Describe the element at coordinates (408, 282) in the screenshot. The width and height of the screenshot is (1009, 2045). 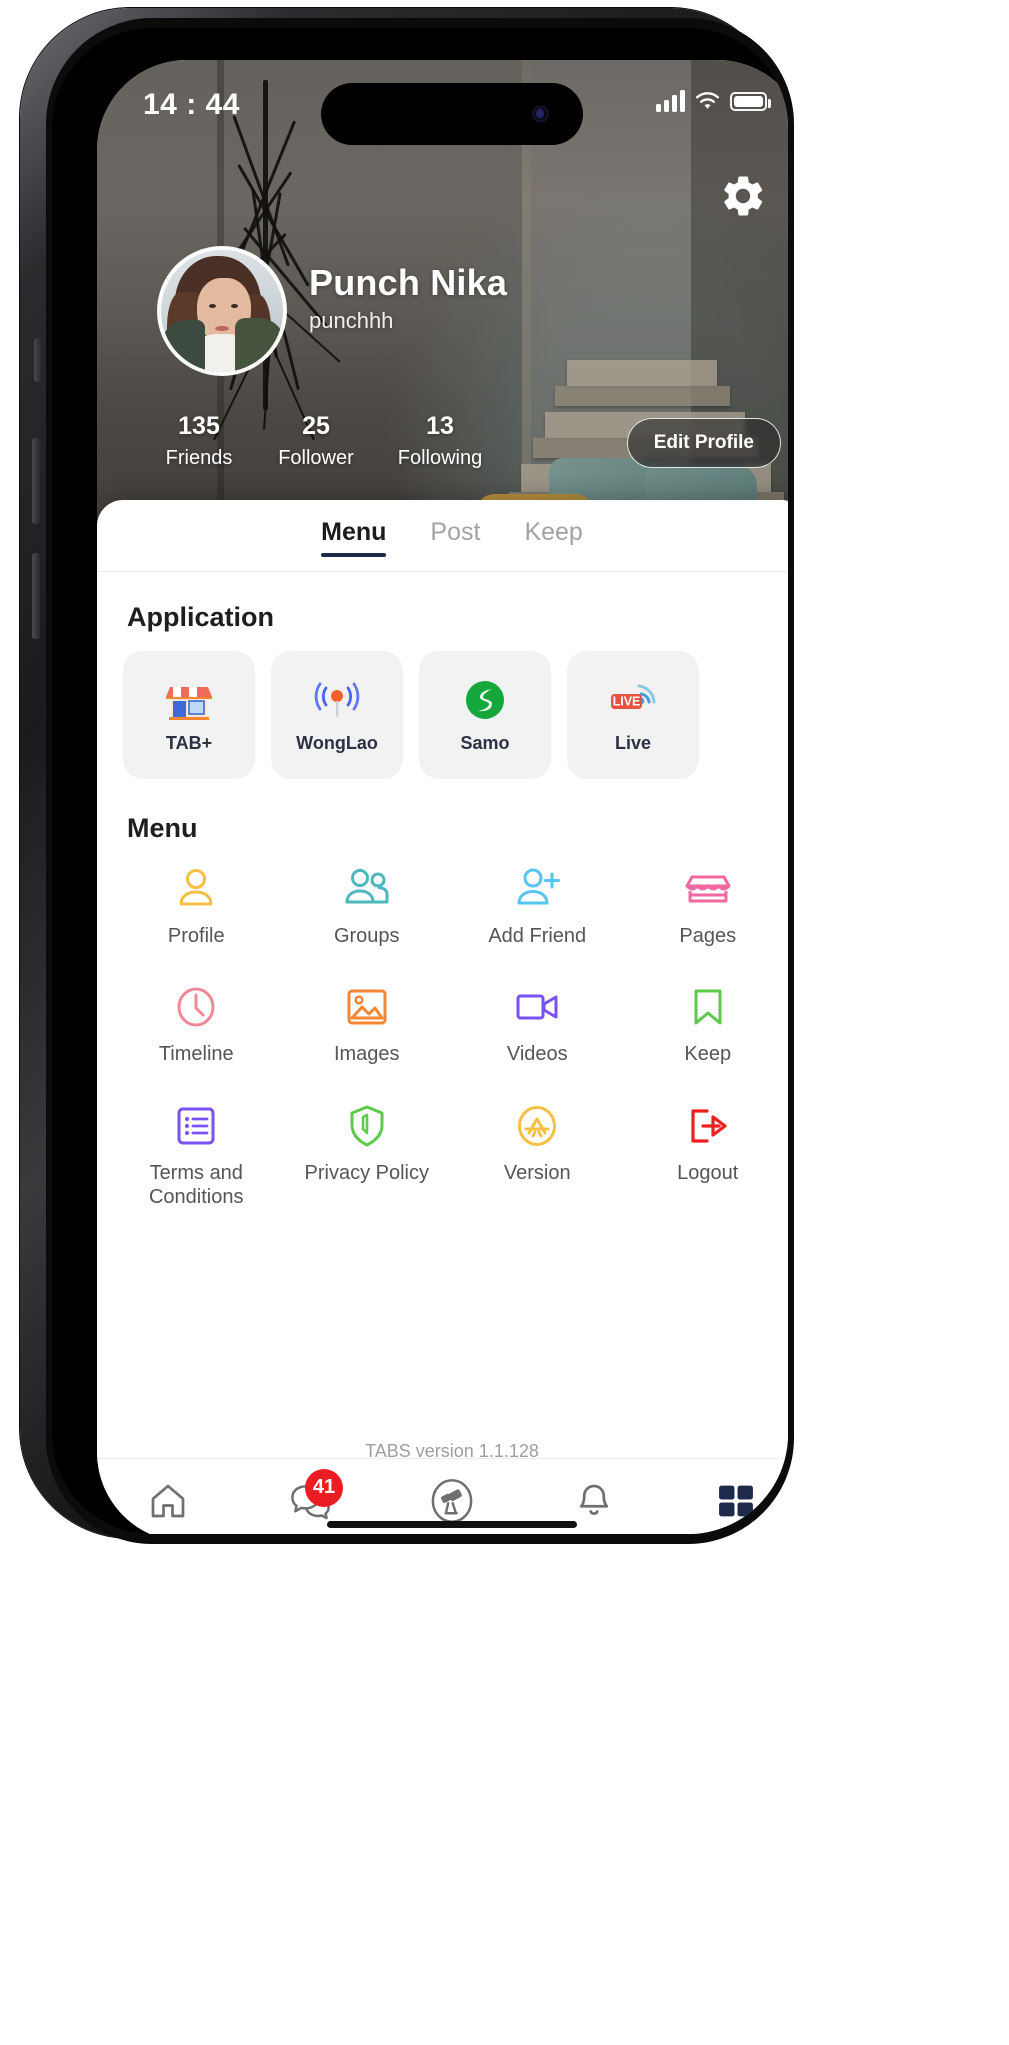
I see `profile-name: Punch Nika` at that location.